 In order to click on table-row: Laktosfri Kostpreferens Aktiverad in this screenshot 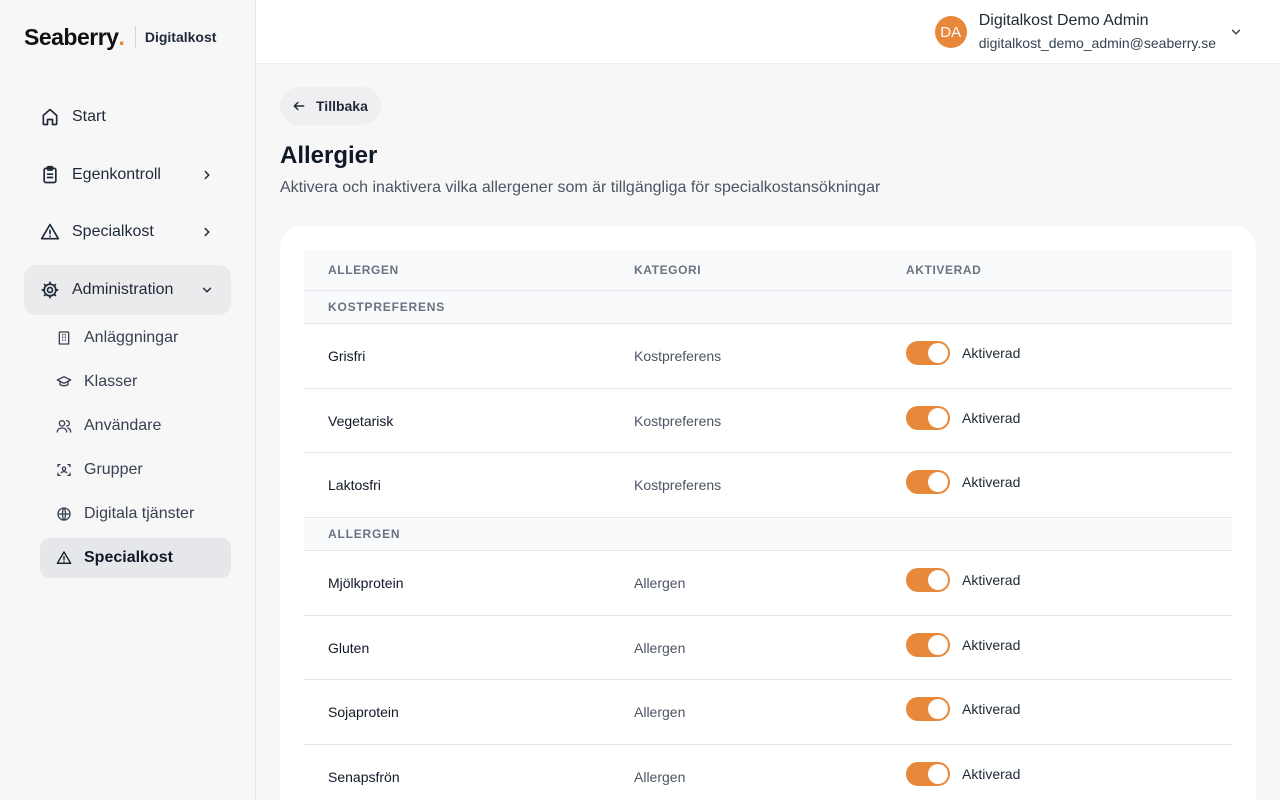, I will do `click(768, 486)`.